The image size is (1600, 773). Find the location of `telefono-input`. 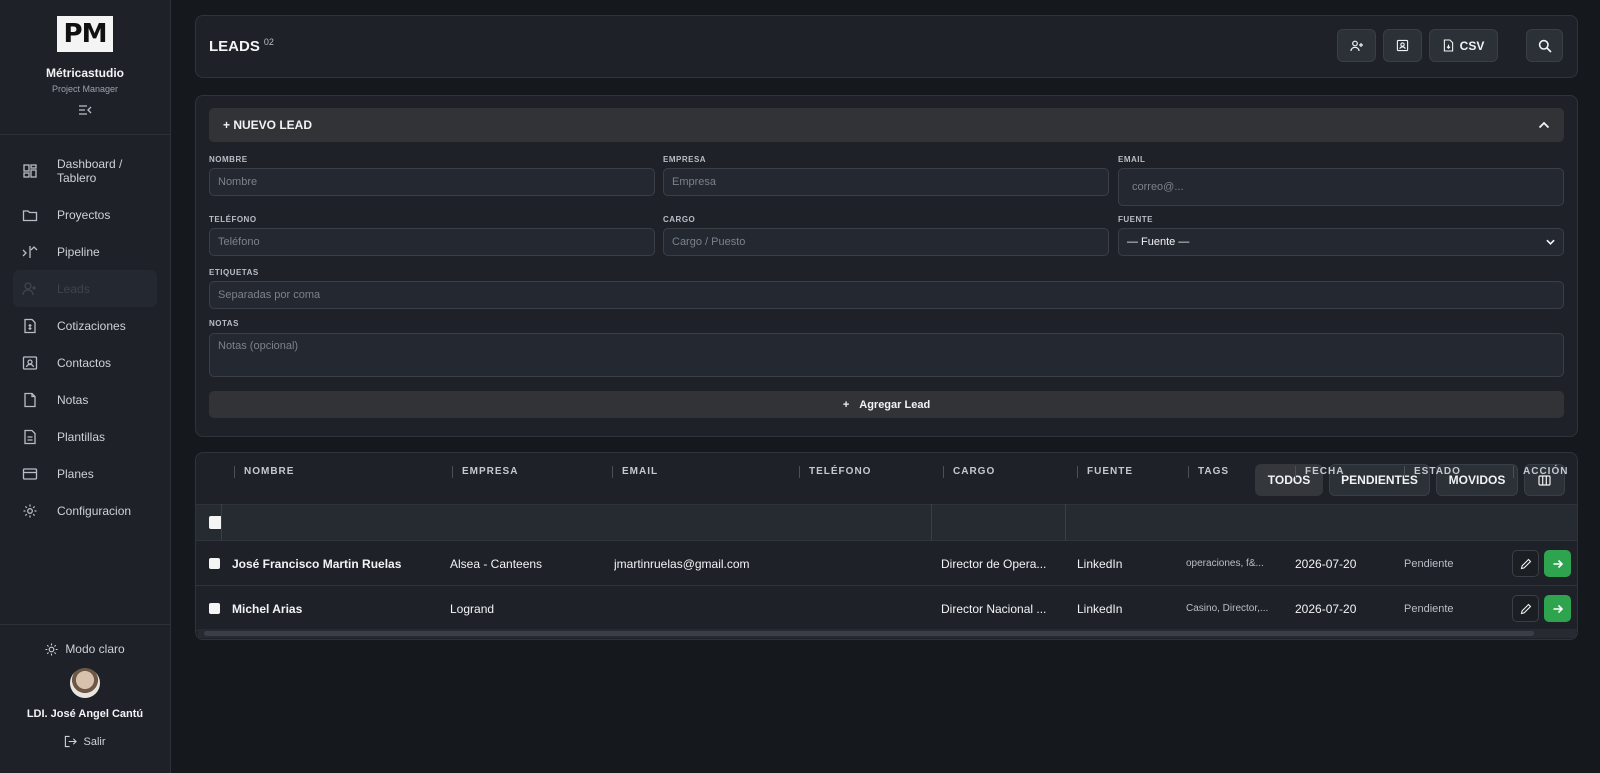

telefono-input is located at coordinates (432, 242).